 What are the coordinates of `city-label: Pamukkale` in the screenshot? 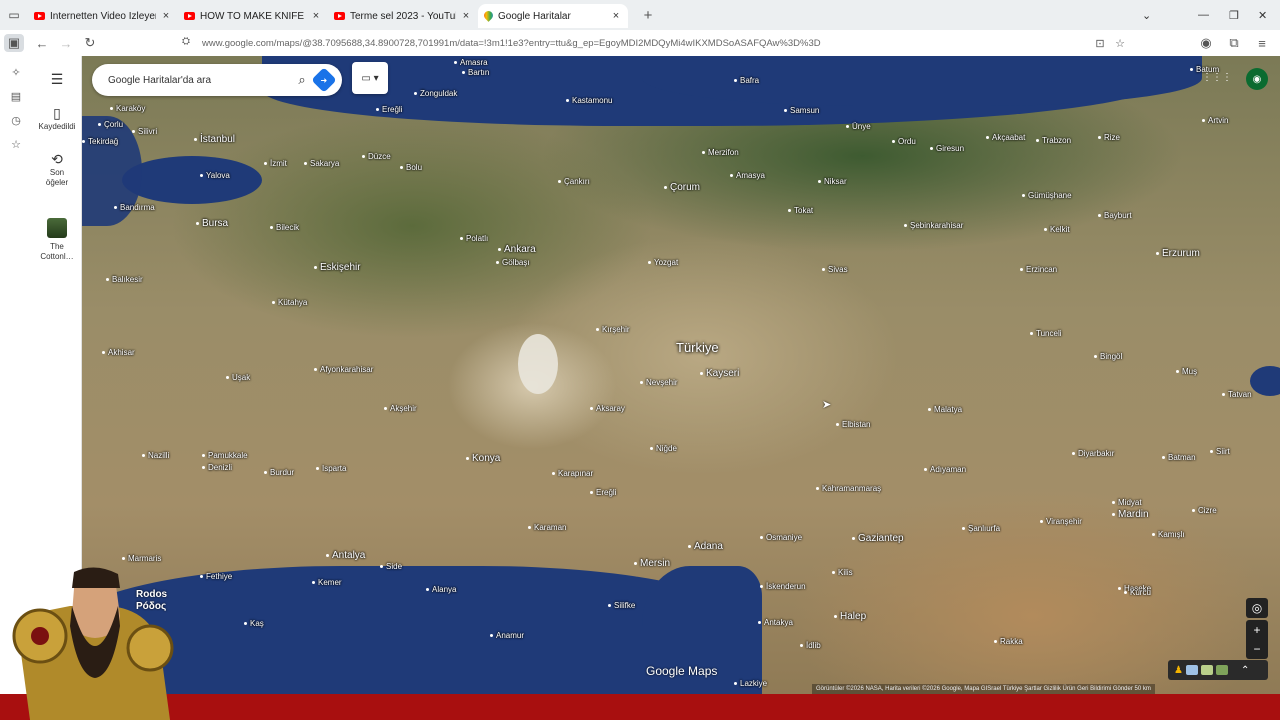 It's located at (225, 455).